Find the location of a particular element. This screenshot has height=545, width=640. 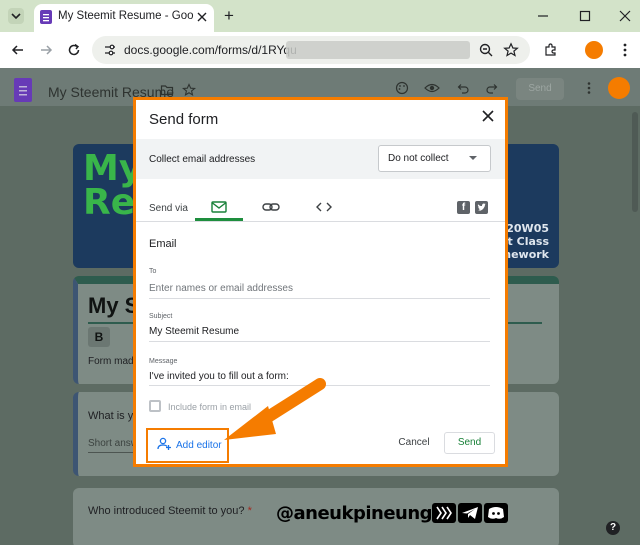

facebook-icon: f is located at coordinates (463, 207).